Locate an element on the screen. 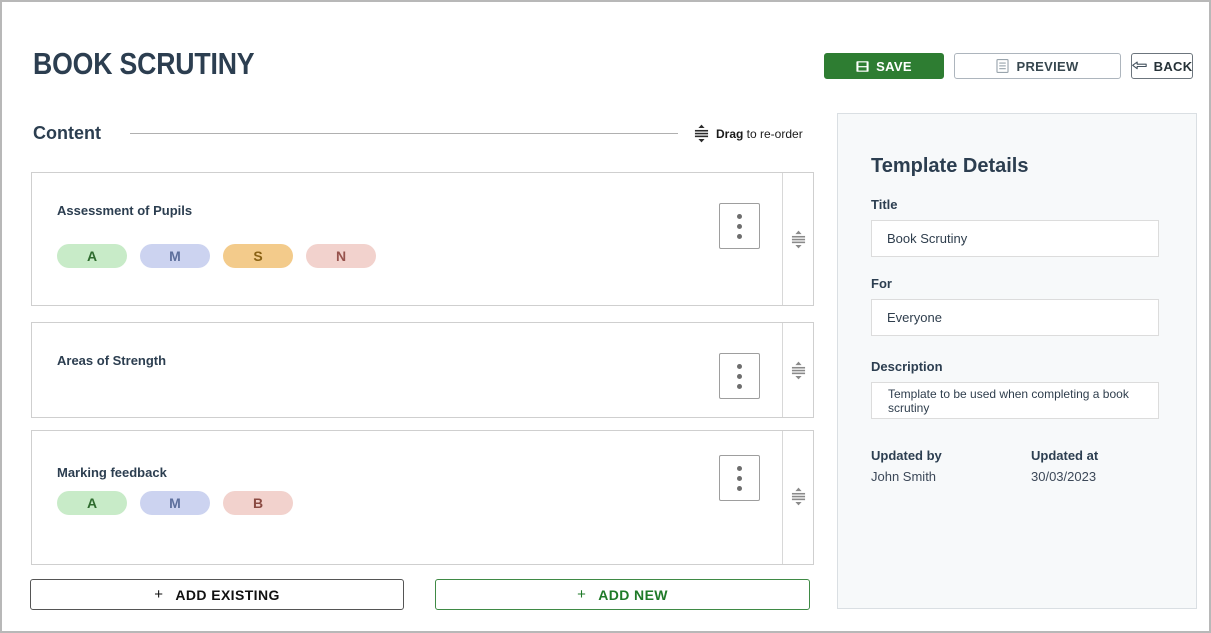 This screenshot has width=1211, height=633. preview-button: PREVIEW is located at coordinates (1037, 66).